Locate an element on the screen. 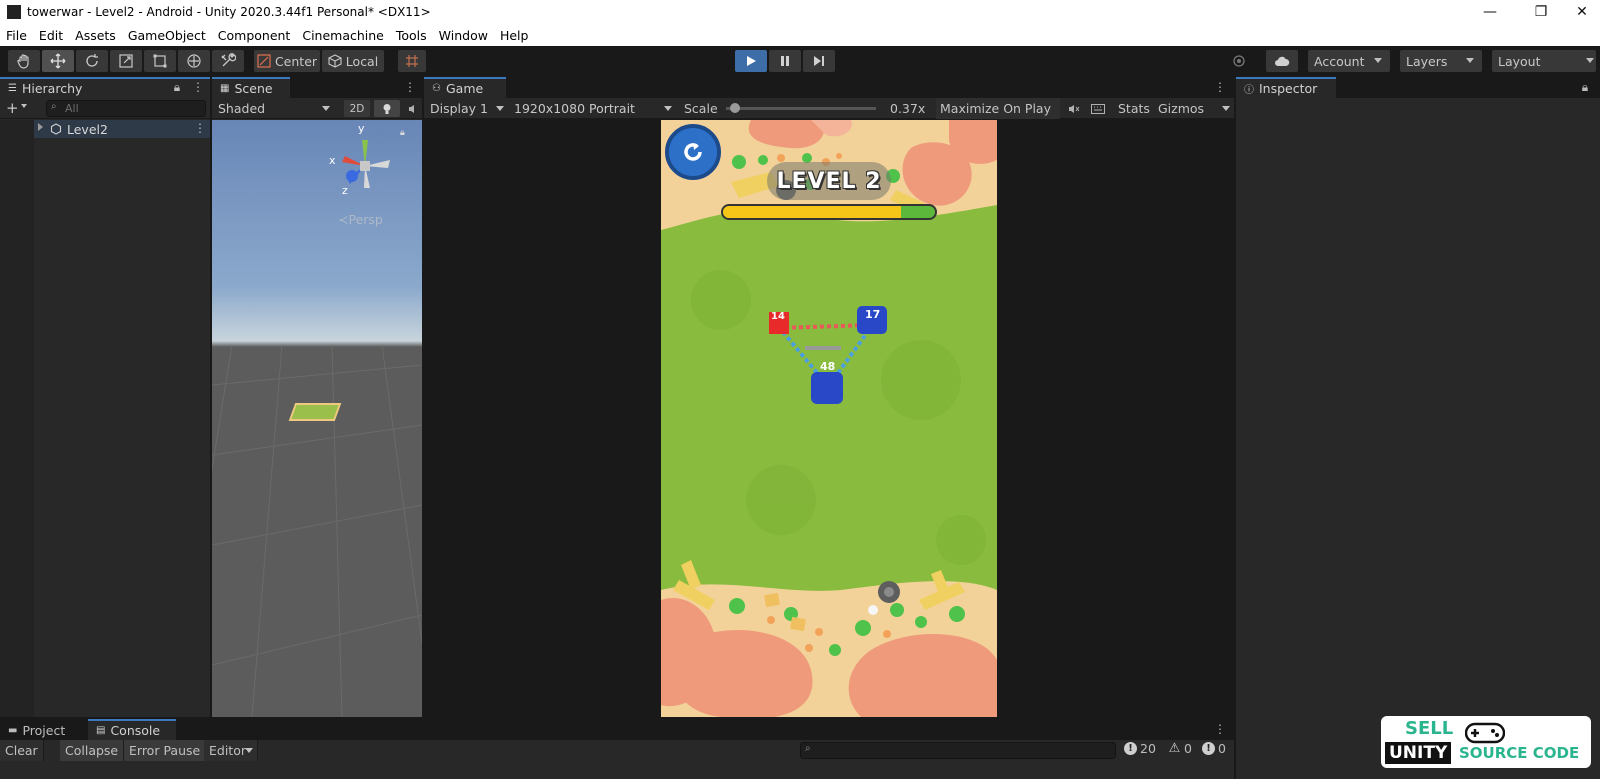 This screenshot has height=779, width=1600. game-tab-label: Game is located at coordinates (464, 88).